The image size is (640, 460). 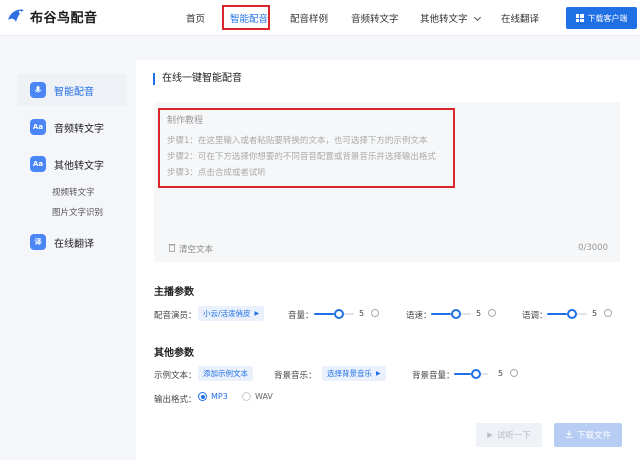 I want to click on volume-value: 5, so click(x=362, y=313).